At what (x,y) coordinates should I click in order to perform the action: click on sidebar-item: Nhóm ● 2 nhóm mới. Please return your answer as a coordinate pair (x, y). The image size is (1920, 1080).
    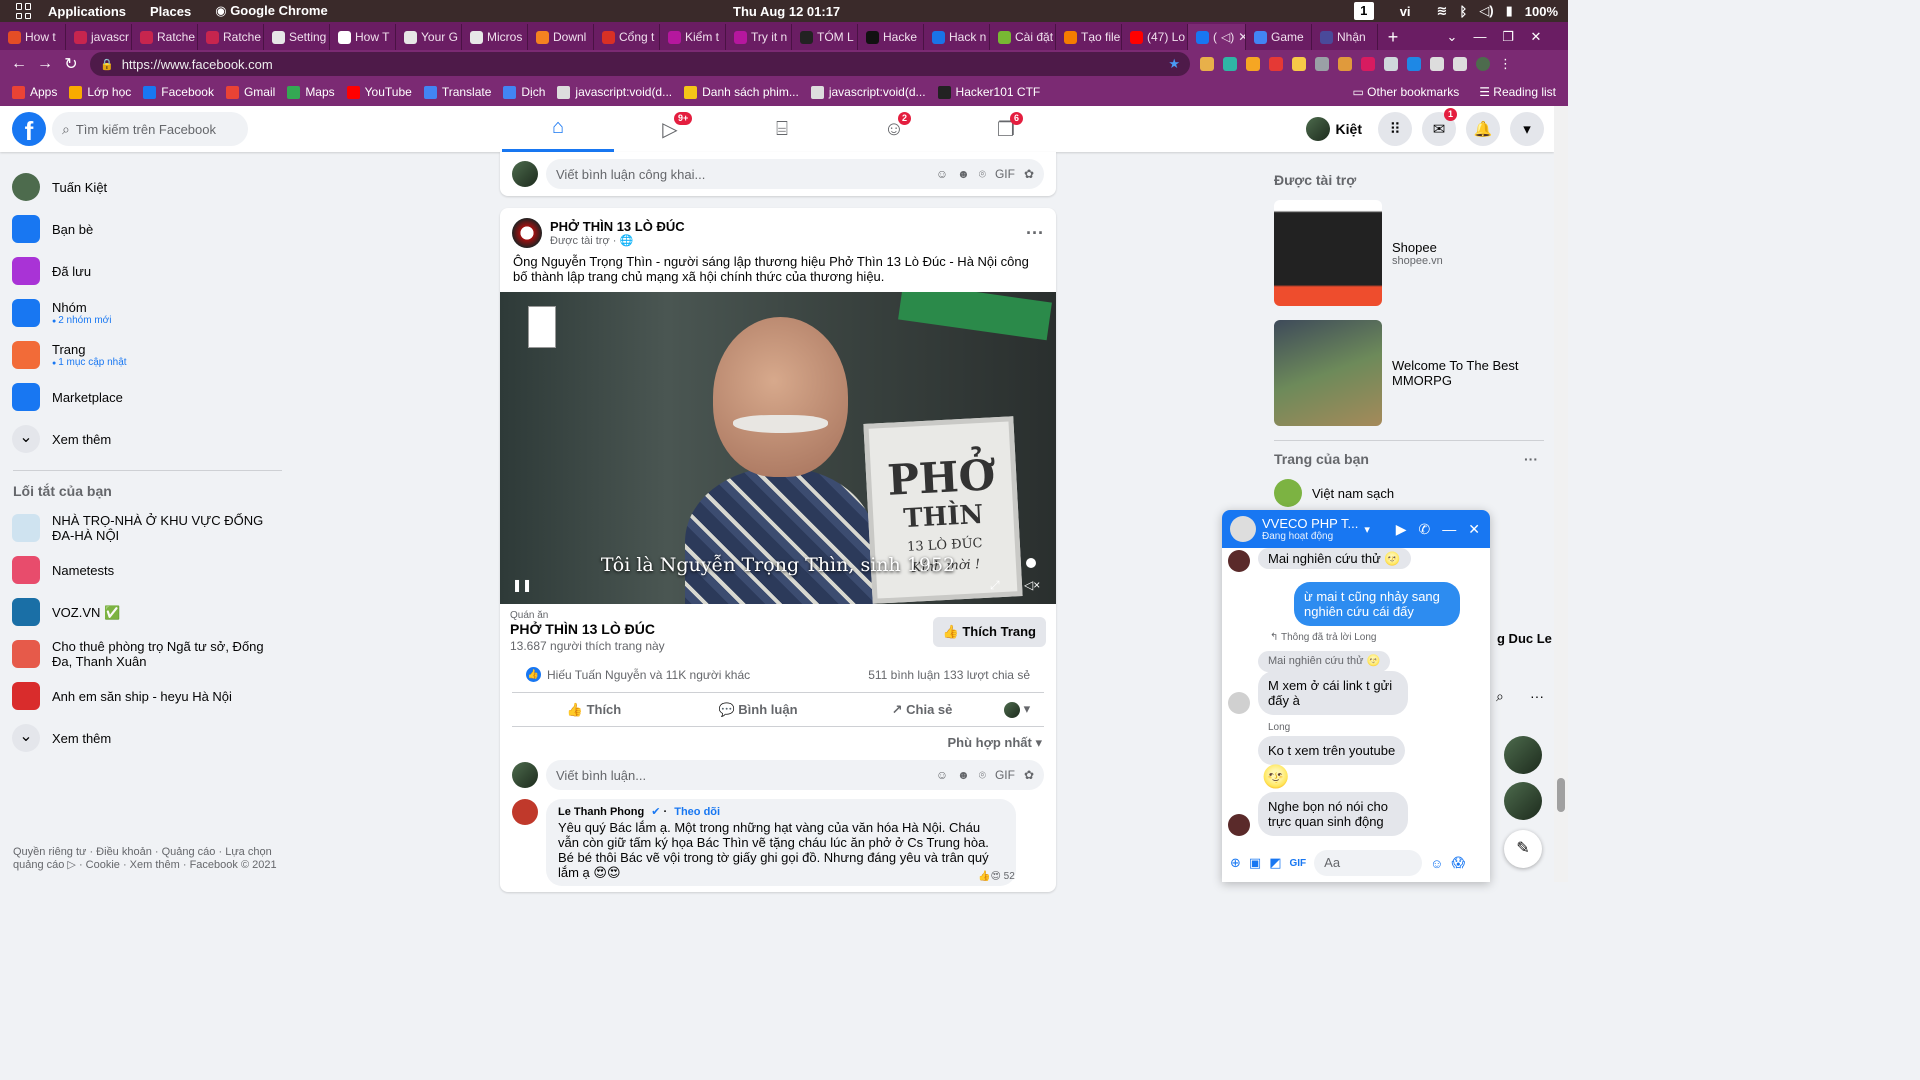
    Looking at the image, I should click on (145, 313).